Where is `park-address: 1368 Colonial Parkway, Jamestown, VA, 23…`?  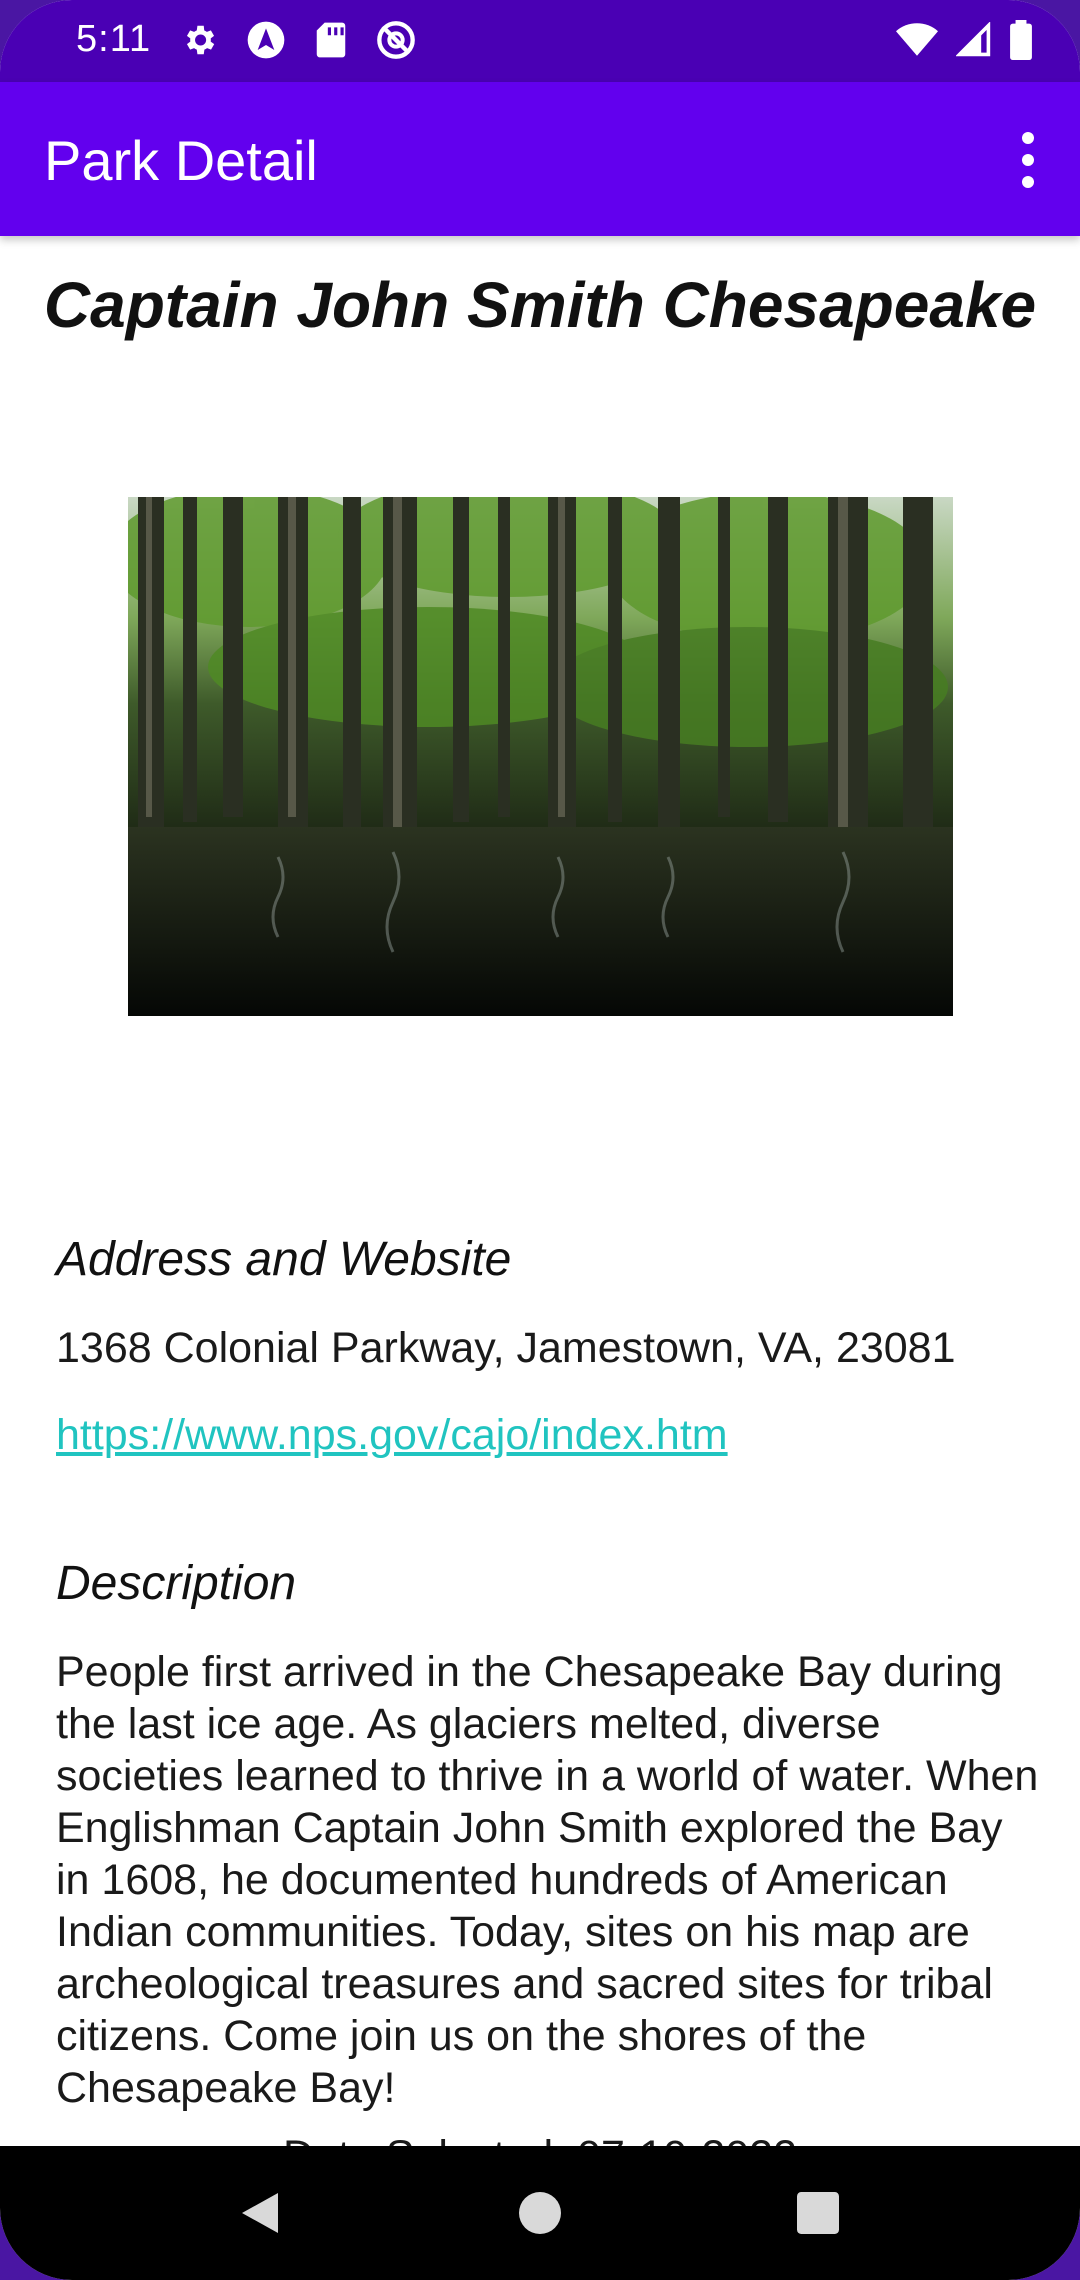
park-address: 1368 Colonial Parkway, Jamestown, VA, 23… is located at coordinates (506, 1348).